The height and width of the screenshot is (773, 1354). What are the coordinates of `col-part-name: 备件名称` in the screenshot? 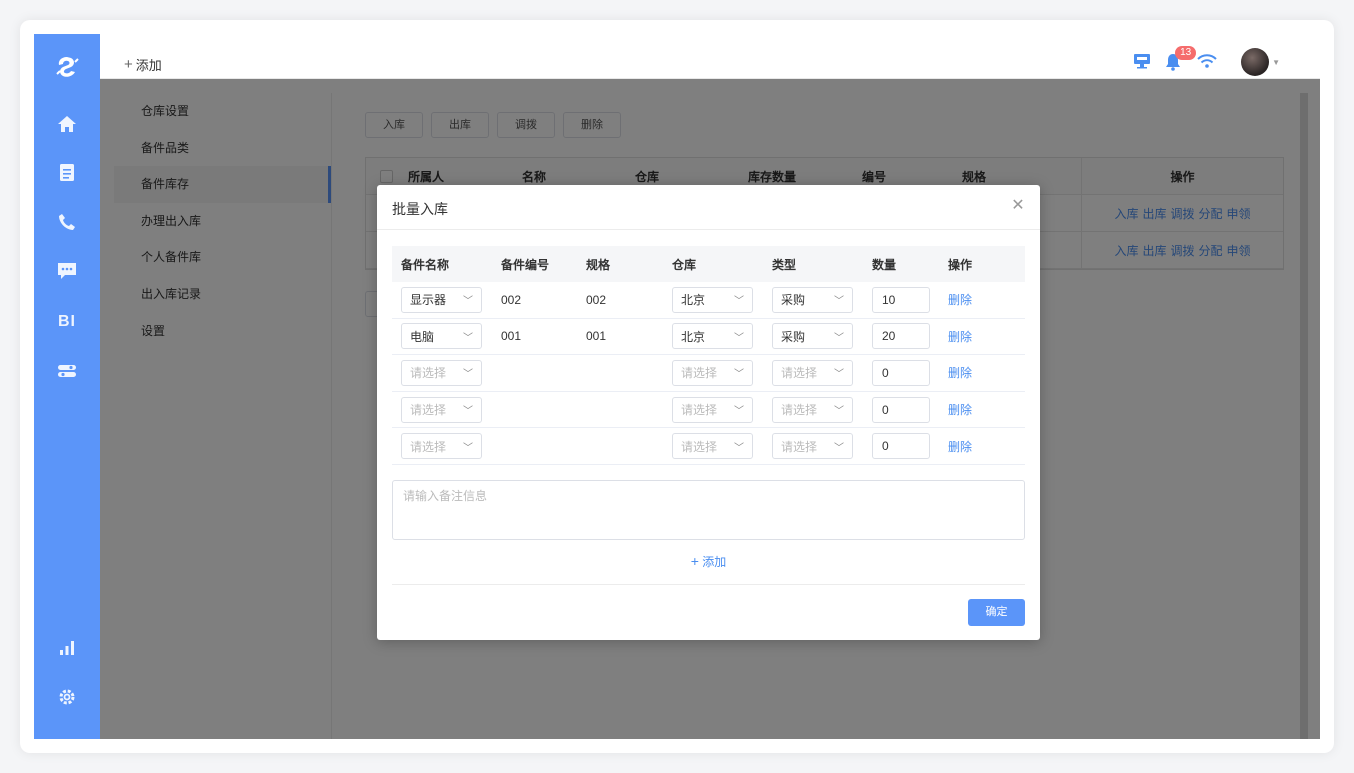 It's located at (425, 264).